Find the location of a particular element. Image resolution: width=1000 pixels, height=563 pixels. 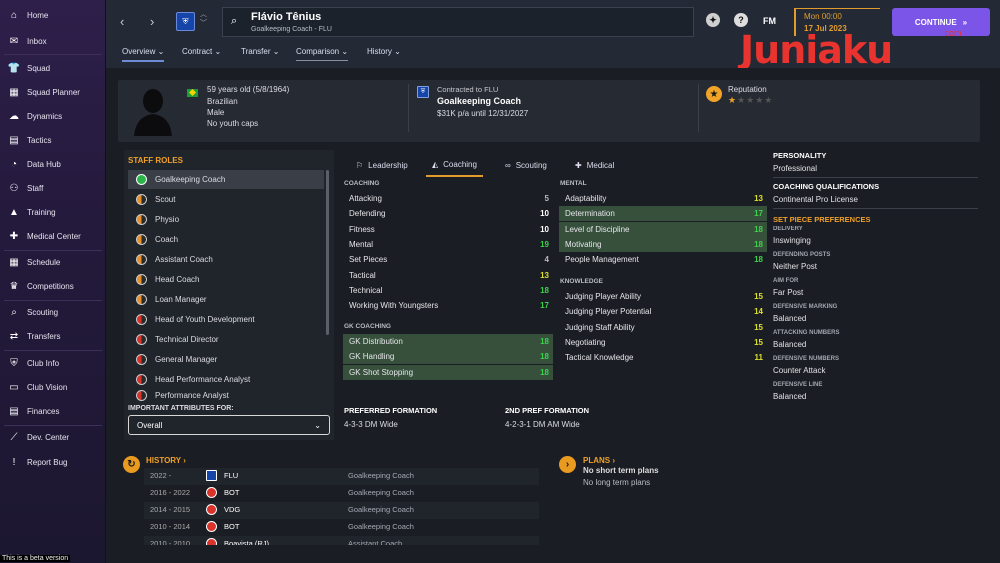

set-piece-pref-label: AIM FOR is located at coordinates (786, 281).